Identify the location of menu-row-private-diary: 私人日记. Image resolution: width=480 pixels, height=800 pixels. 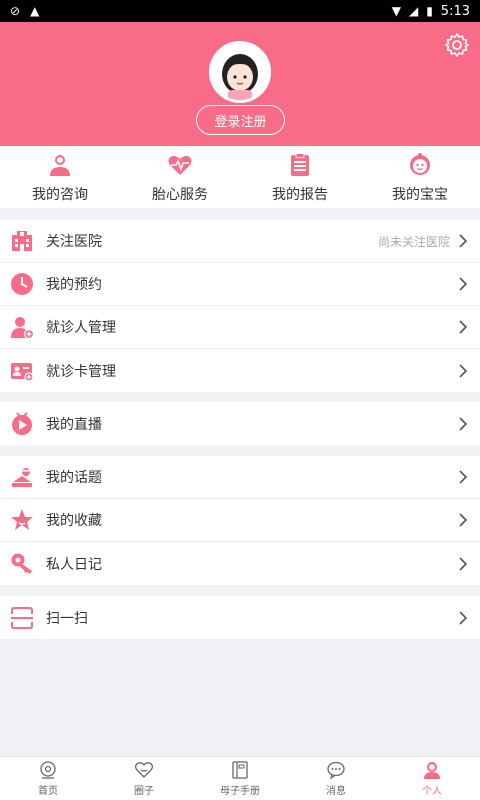
(240, 563).